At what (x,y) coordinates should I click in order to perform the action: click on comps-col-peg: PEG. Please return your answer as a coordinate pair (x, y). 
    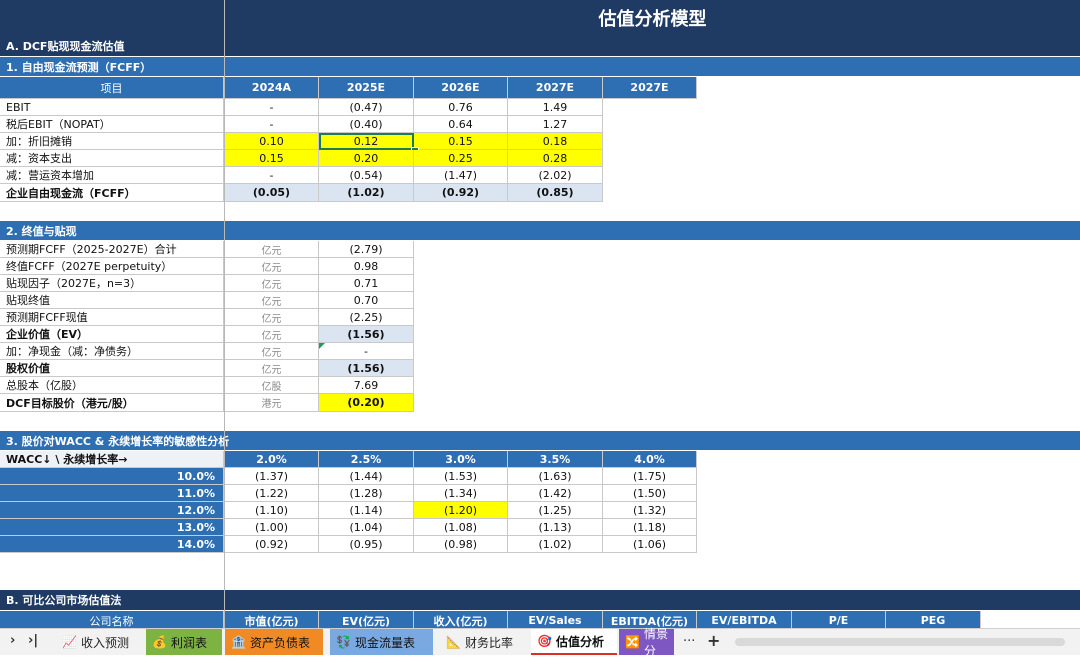
    Looking at the image, I should click on (933, 619).